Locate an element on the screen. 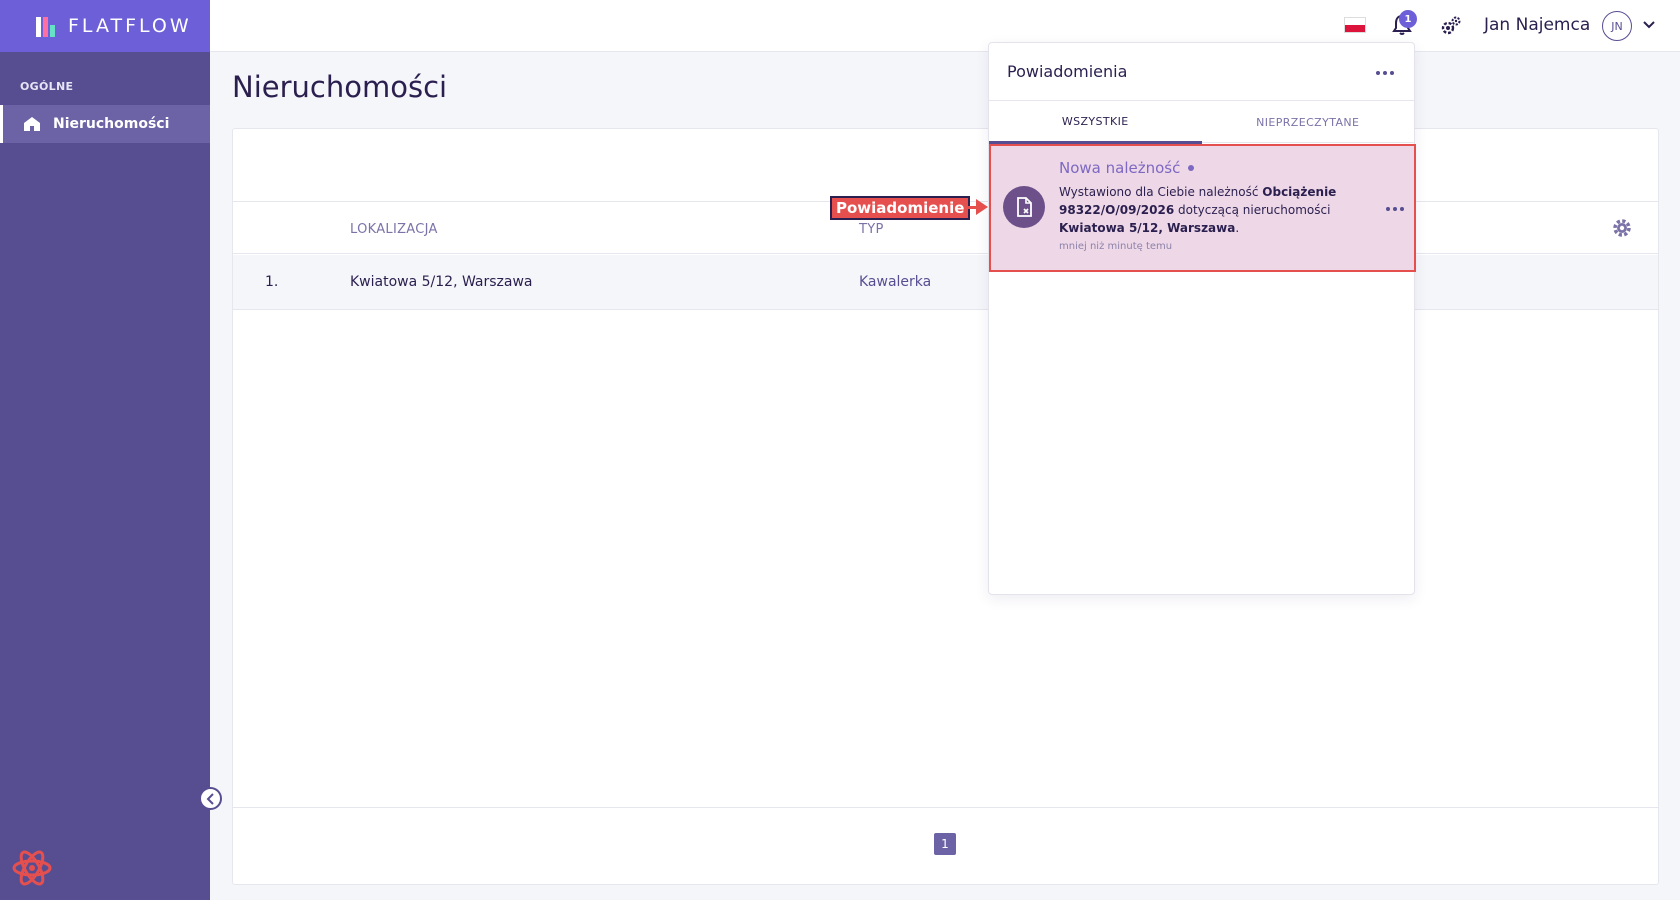  tab-all: WSZYSTKIE is located at coordinates (1095, 122).